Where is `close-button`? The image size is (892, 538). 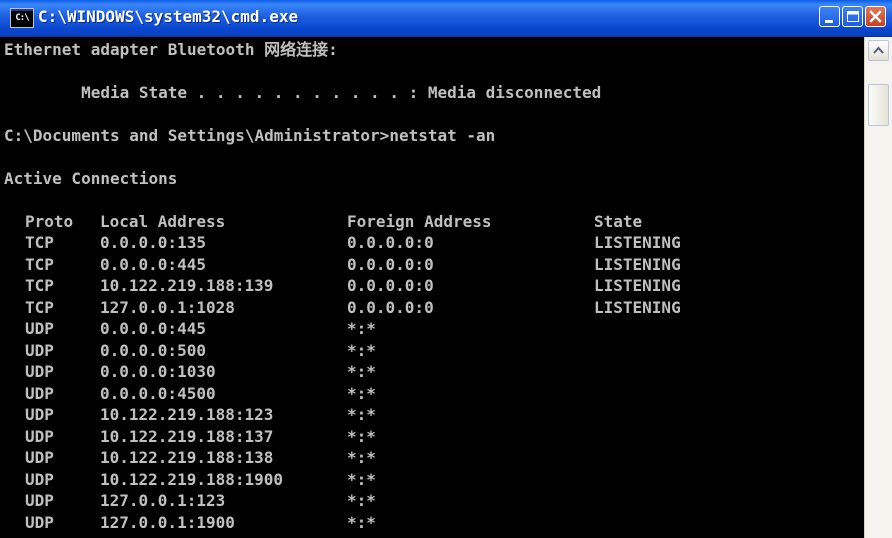
close-button is located at coordinates (875, 16).